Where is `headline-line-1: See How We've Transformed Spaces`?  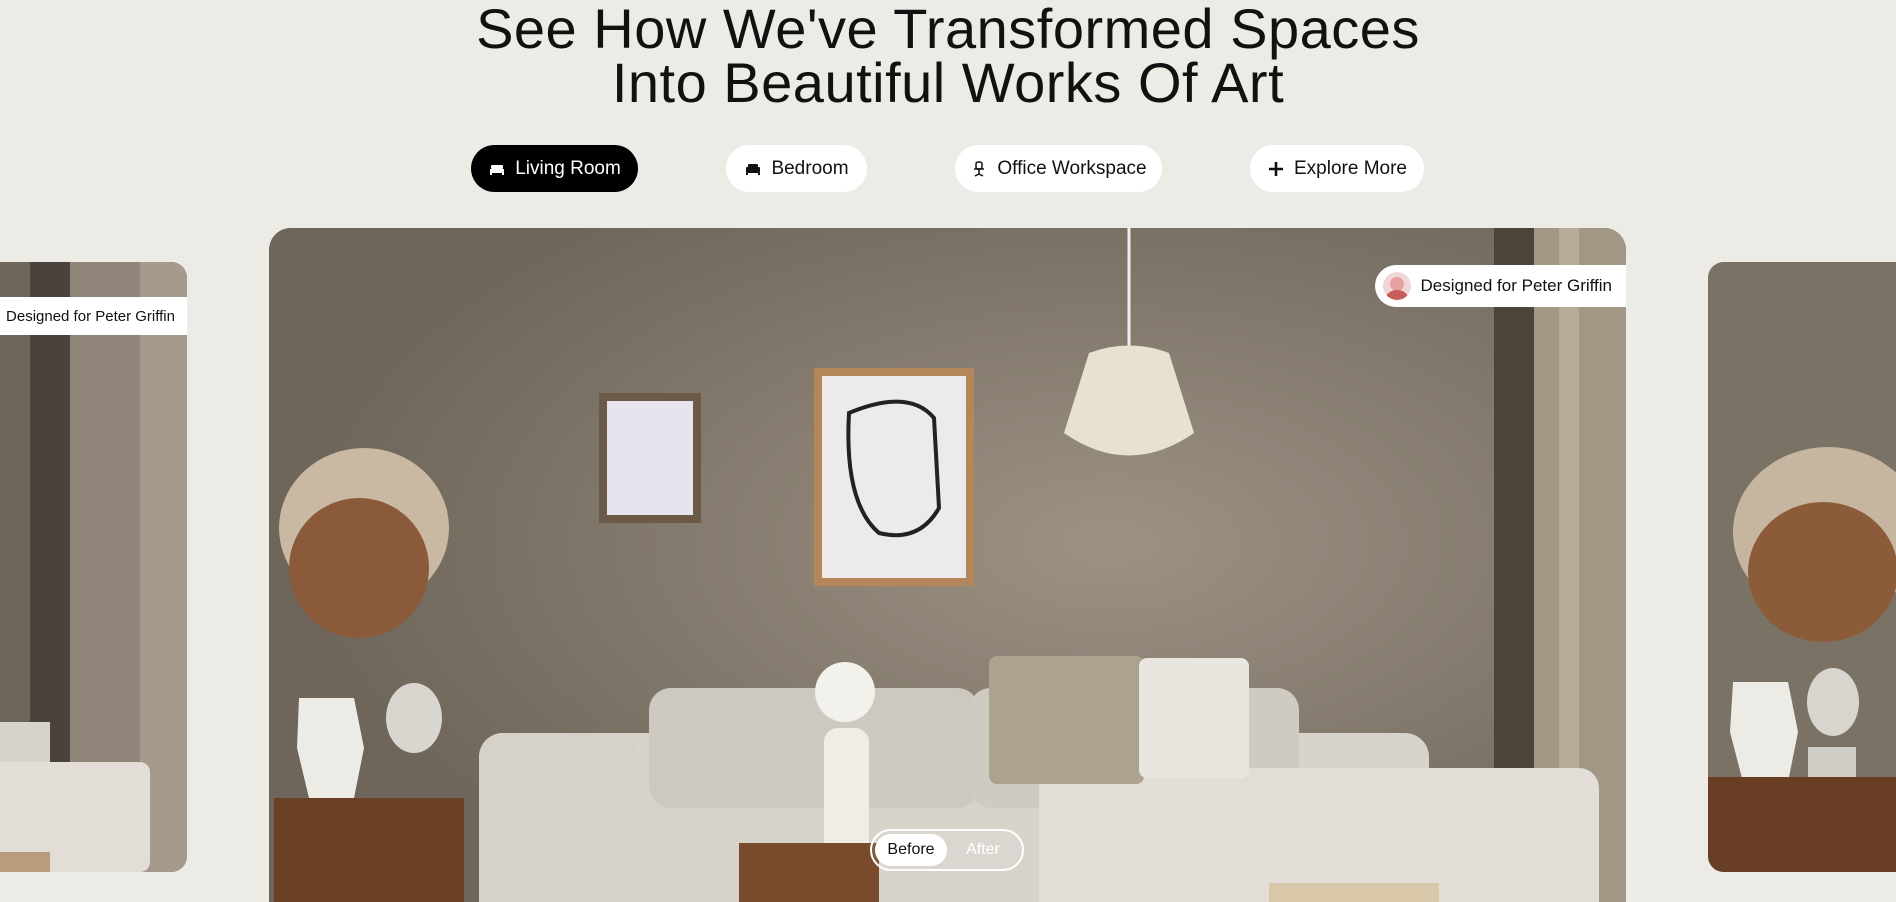 headline-line-1: See How We've Transformed Spaces is located at coordinates (948, 30).